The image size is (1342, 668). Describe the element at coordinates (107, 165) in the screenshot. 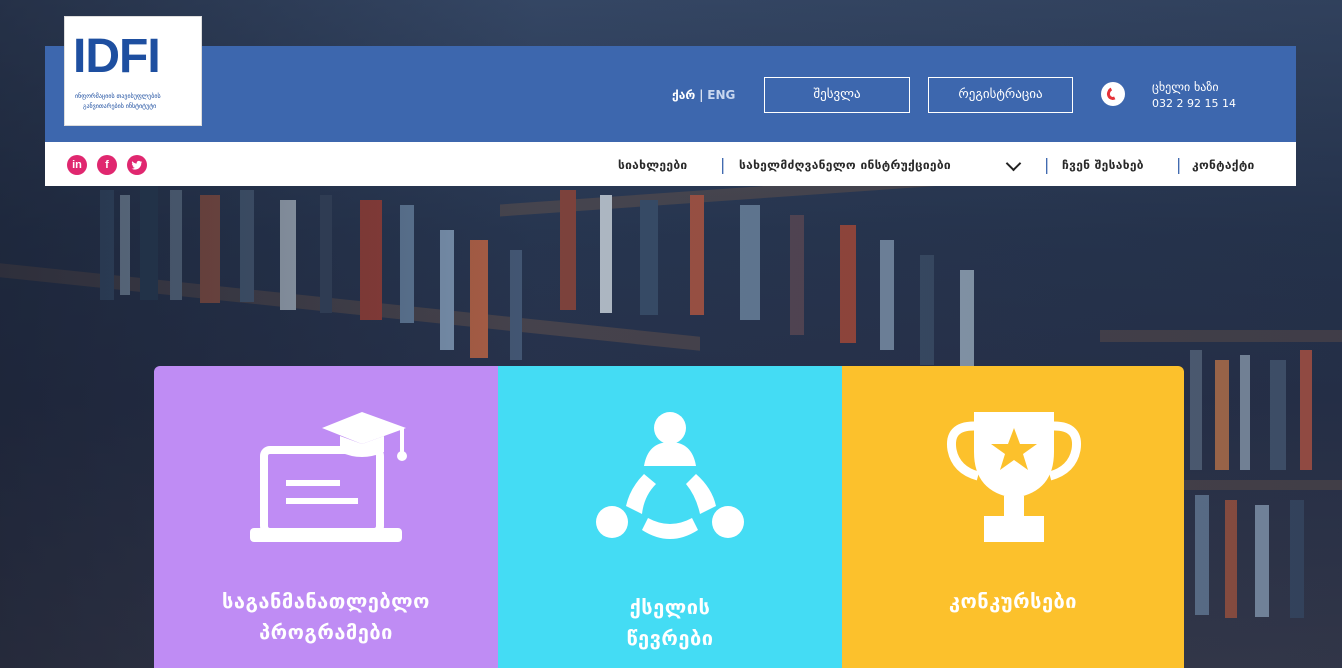

I see `facebook-icon: f` at that location.